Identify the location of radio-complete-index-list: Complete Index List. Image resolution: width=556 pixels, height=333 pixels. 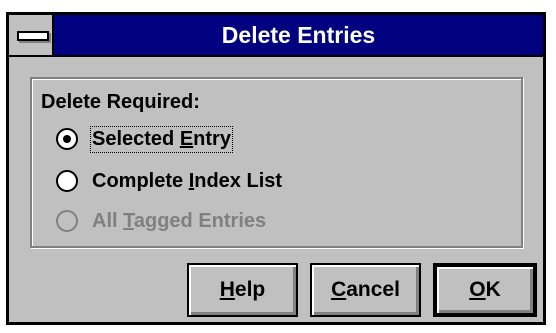
(169, 181).